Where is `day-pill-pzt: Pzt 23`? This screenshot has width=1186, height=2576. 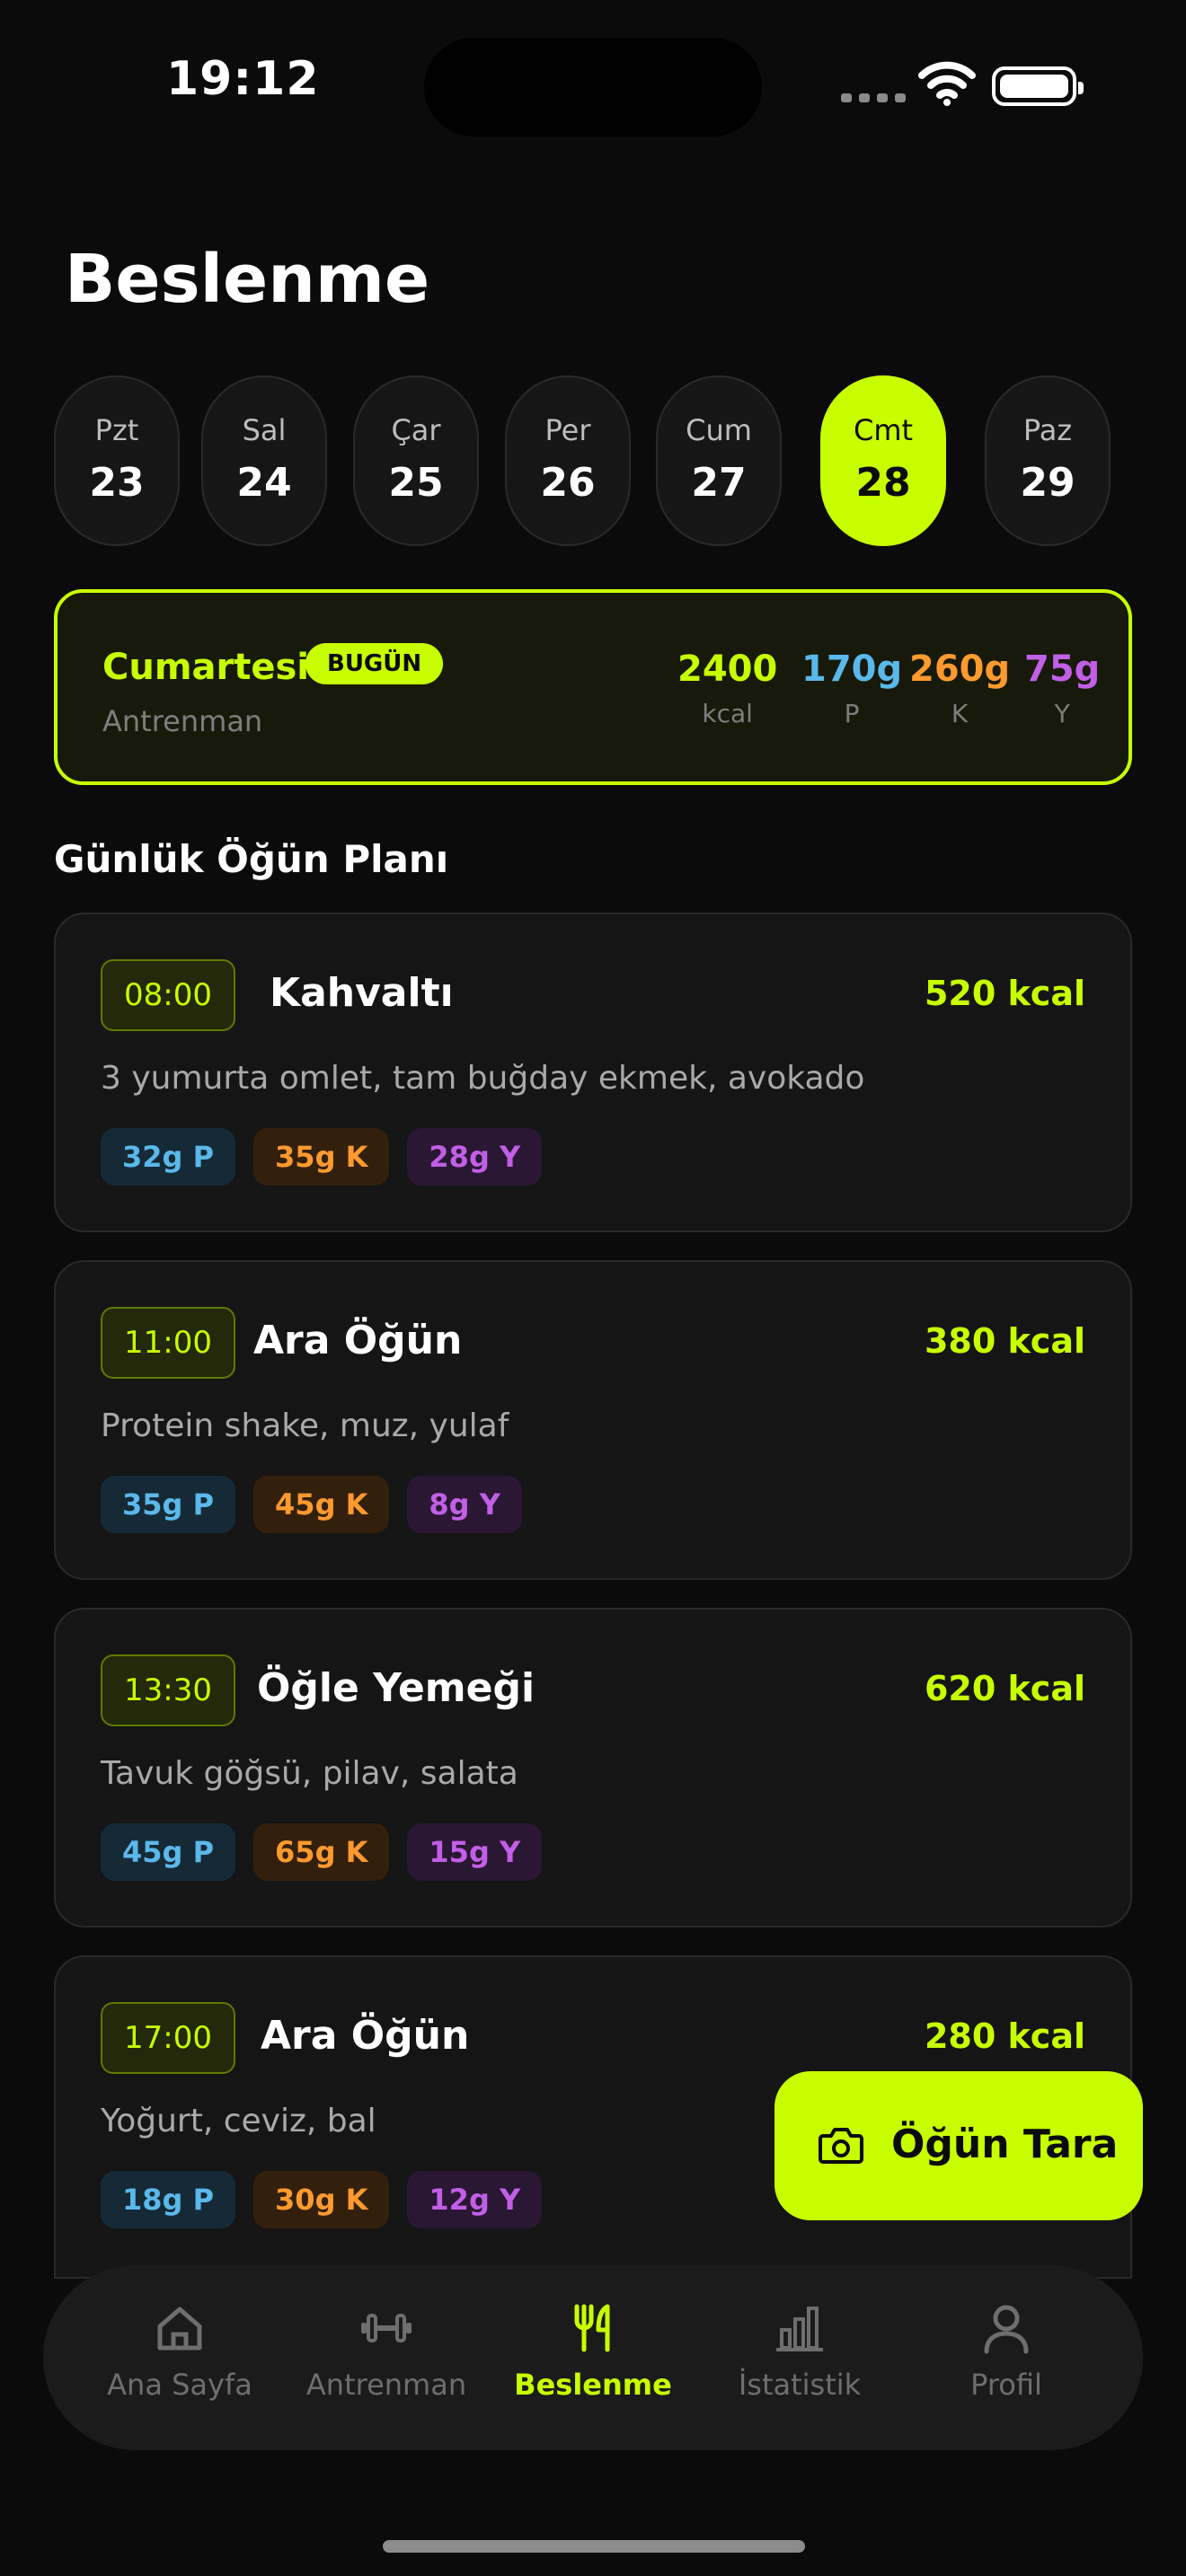 day-pill-pzt: Pzt 23 is located at coordinates (117, 460).